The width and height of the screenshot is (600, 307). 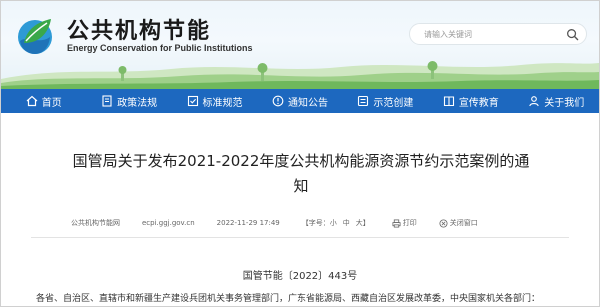 I want to click on search-input, so click(x=489, y=34).